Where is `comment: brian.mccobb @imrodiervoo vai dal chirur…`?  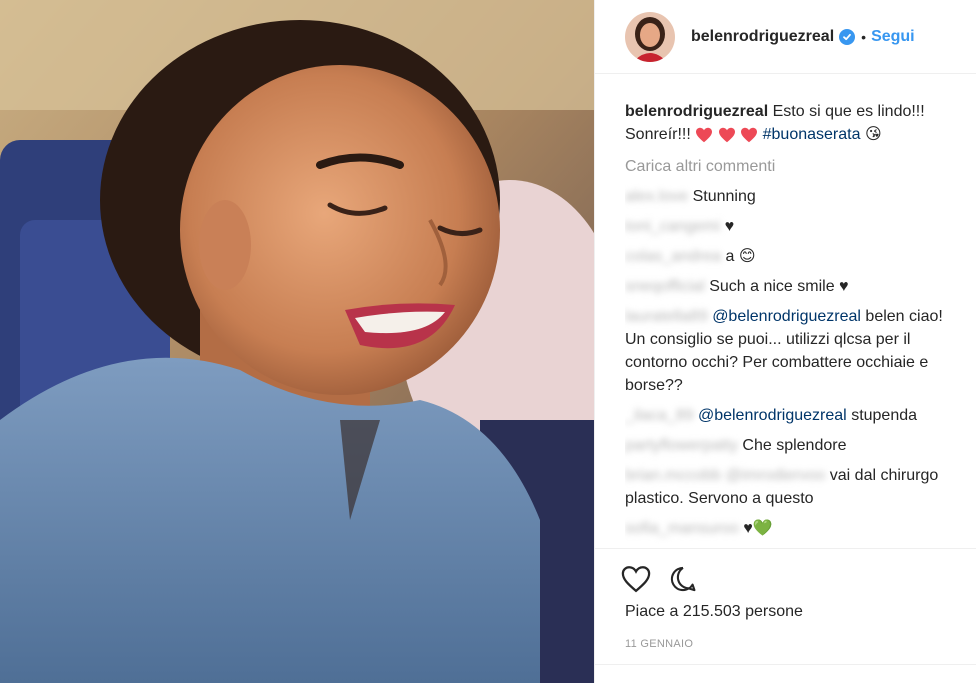 comment: brian.mccobb @imrodiervoo vai dal chirur… is located at coordinates (795, 487).